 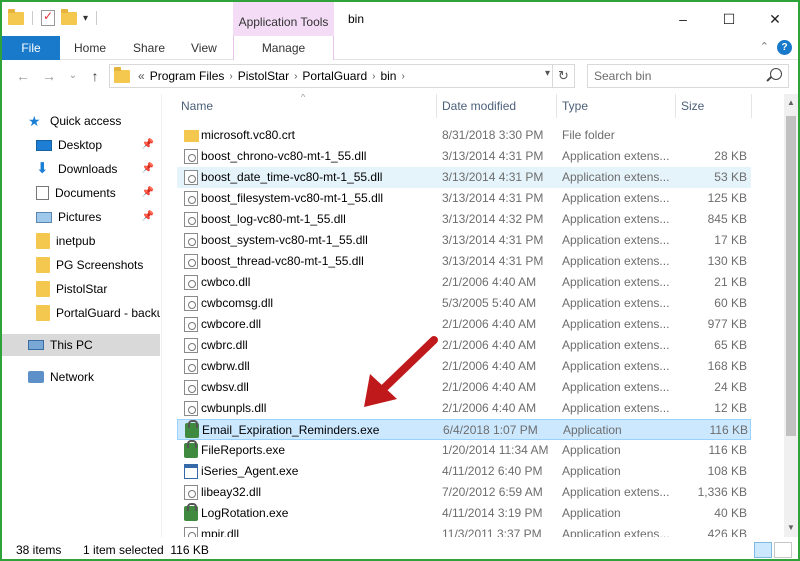 What do you see at coordinates (69, 16) in the screenshot?
I see `new-folder-icon` at bounding box center [69, 16].